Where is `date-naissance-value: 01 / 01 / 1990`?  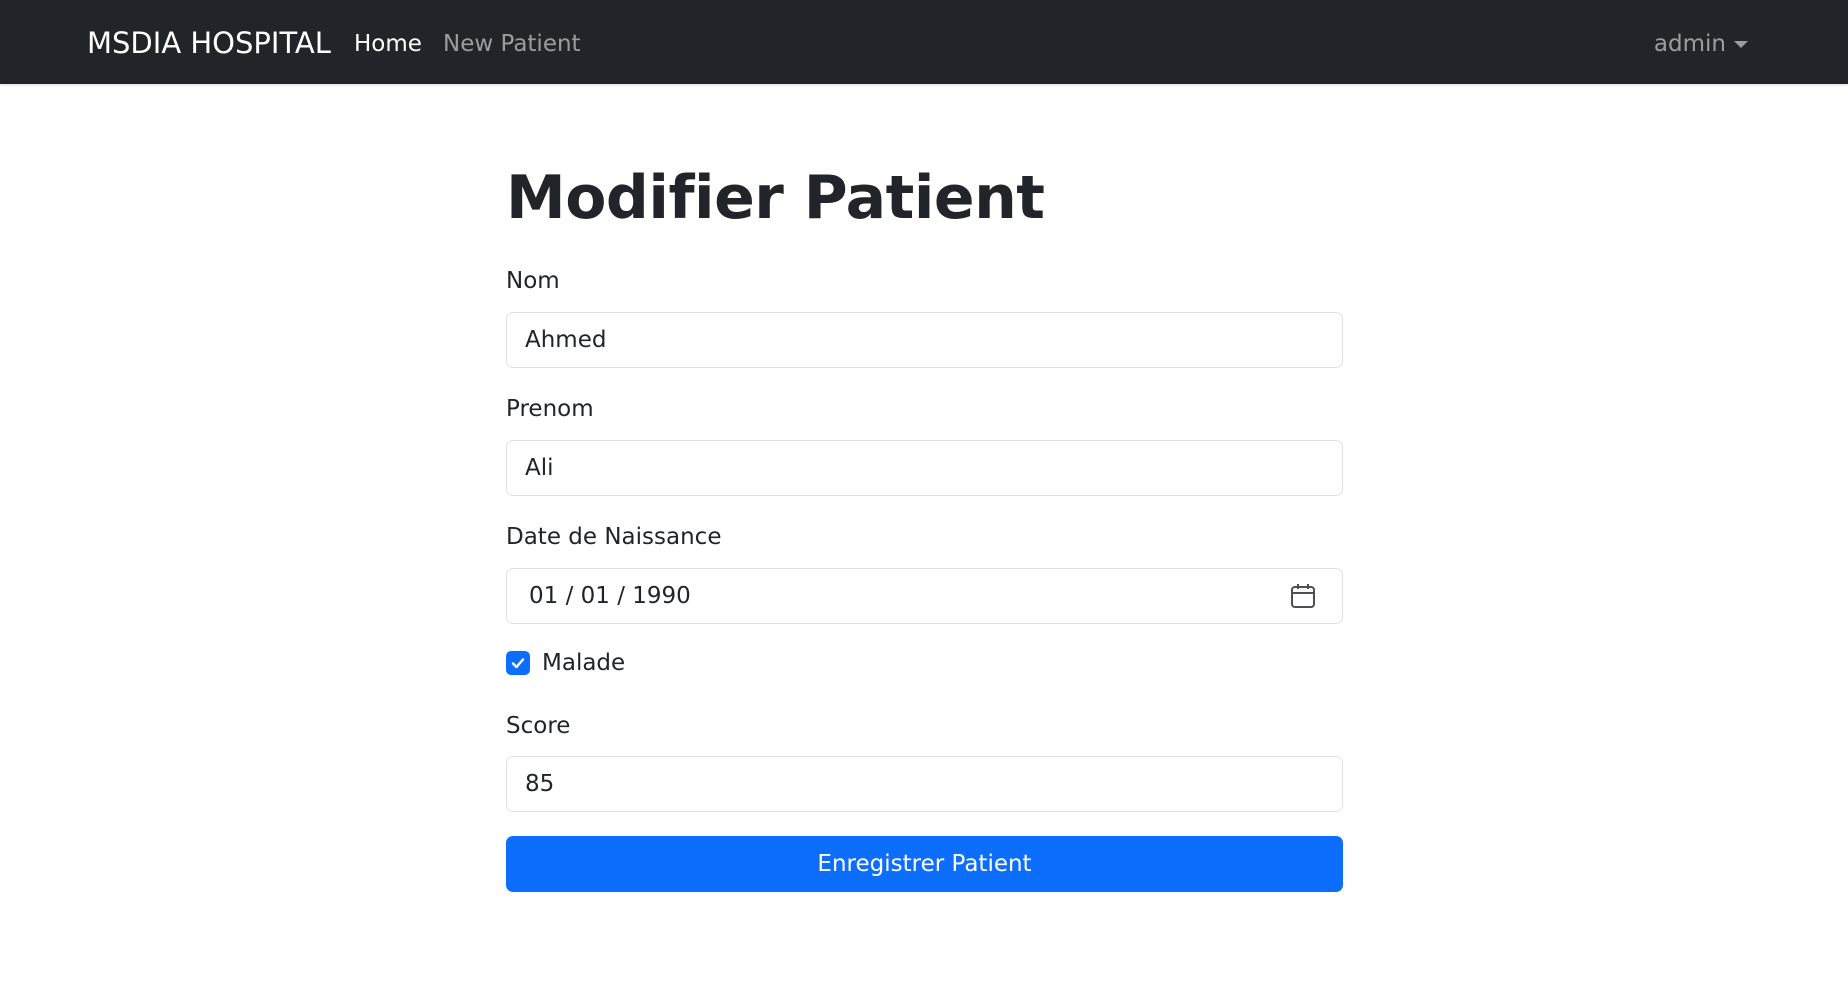 date-naissance-value: 01 / 01 / 1990 is located at coordinates (610, 596).